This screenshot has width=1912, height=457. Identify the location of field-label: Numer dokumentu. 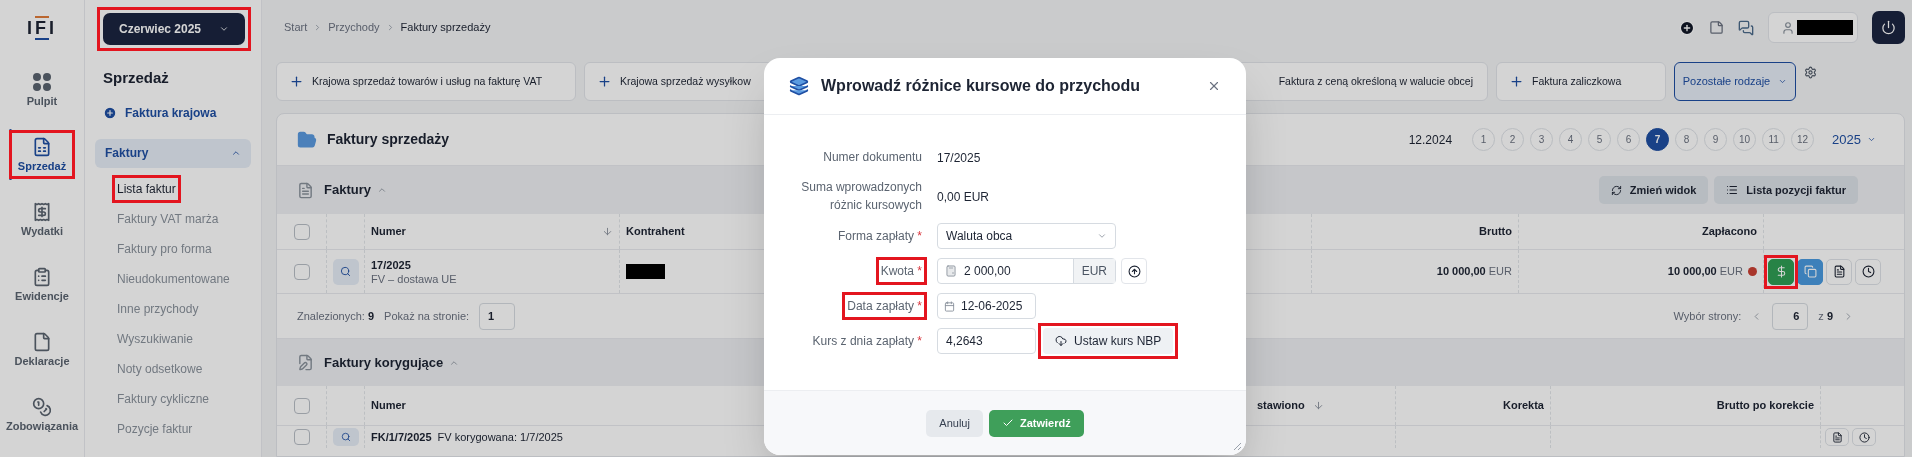
(872, 157).